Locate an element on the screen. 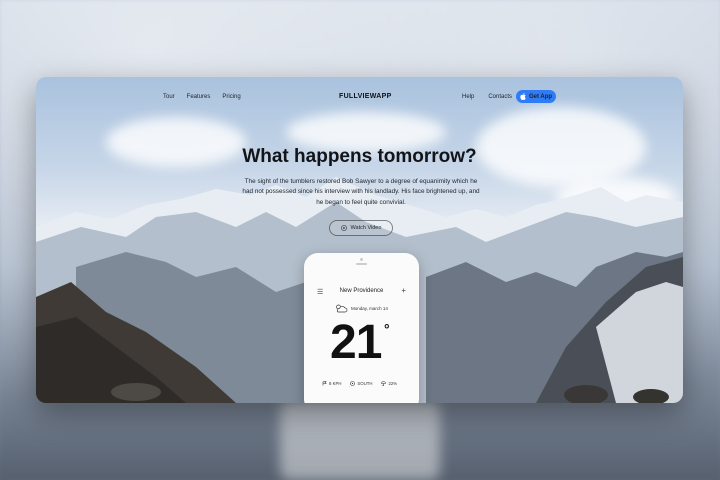 This screenshot has height=480, width=720. nav-link-tour: Tour is located at coordinates (169, 97).